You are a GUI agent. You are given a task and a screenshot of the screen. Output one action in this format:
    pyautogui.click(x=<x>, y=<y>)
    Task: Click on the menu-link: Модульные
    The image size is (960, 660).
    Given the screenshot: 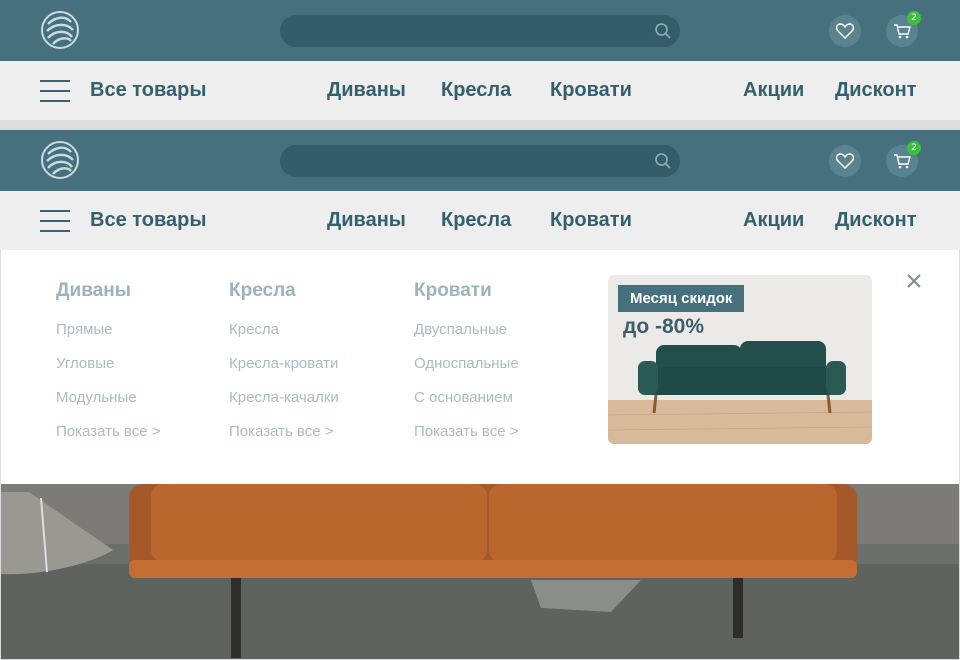 What is the action you would take?
    pyautogui.click(x=96, y=397)
    